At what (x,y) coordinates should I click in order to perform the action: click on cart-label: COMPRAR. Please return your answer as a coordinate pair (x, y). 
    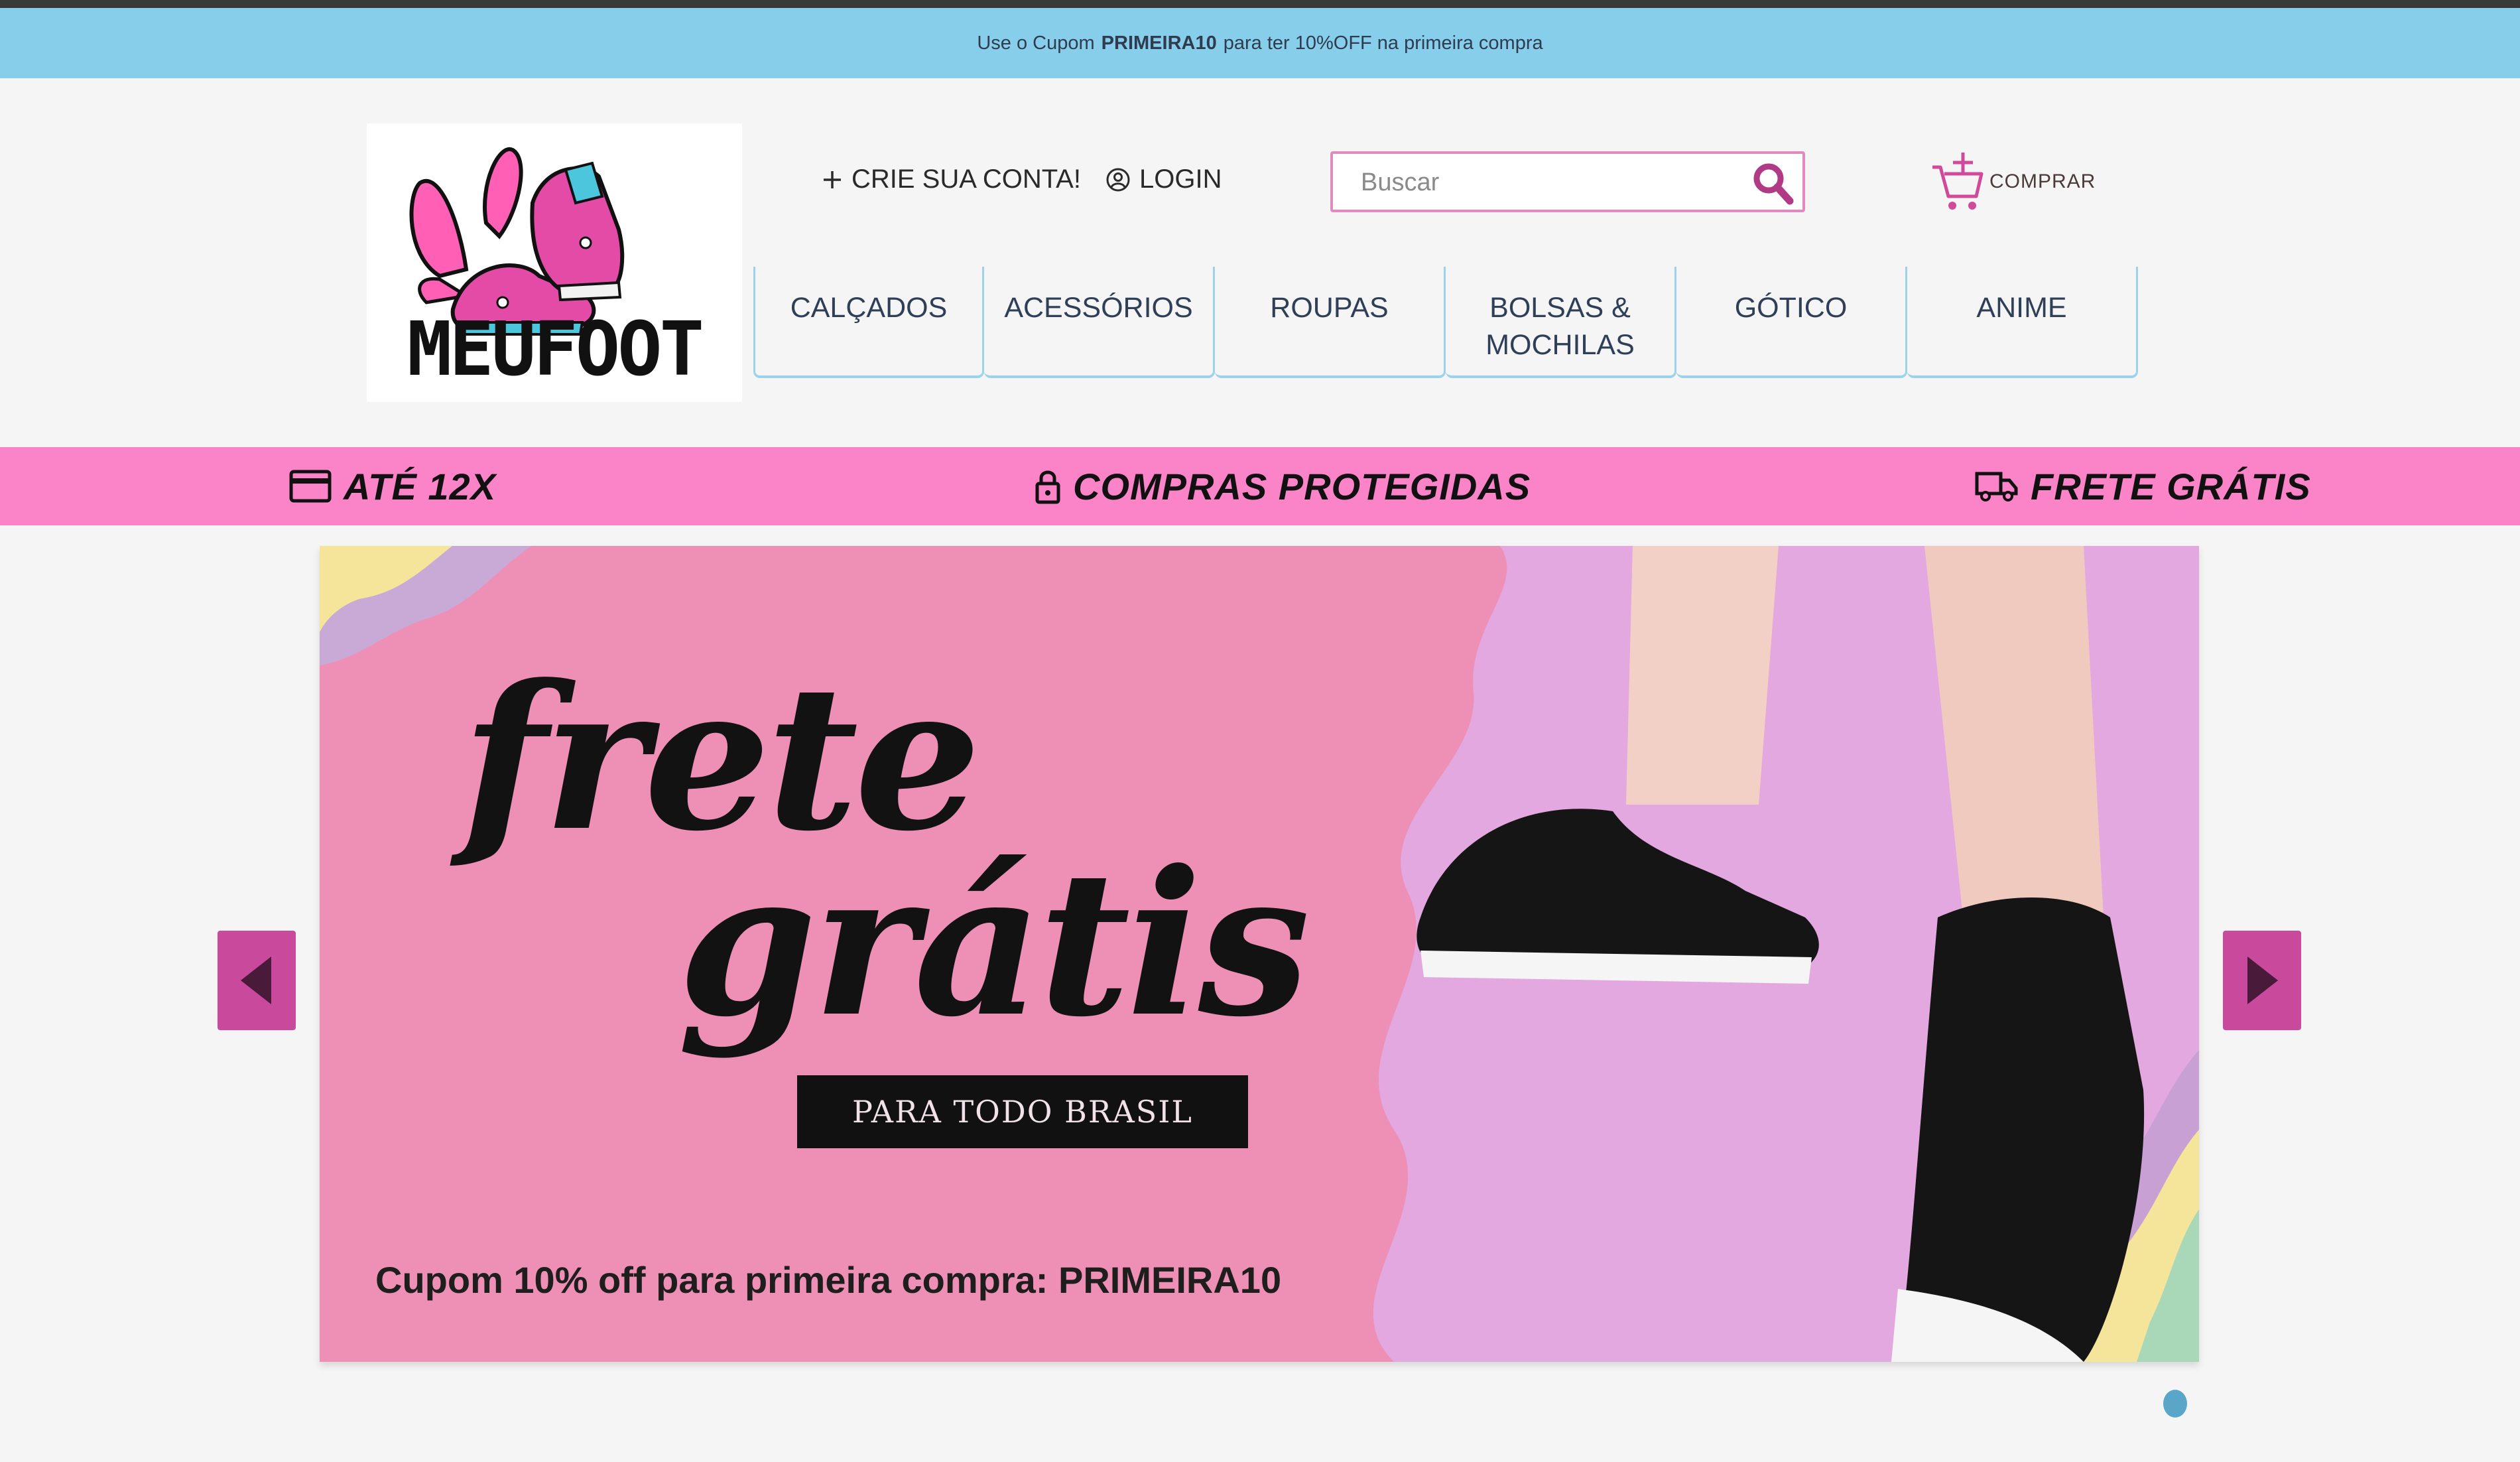
    Looking at the image, I should click on (2042, 181).